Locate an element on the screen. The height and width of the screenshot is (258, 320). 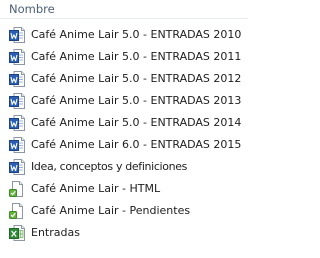
file-item-name: Café Anime Lair 5.0 - ENTRADAS 2013 is located at coordinates (136, 100).